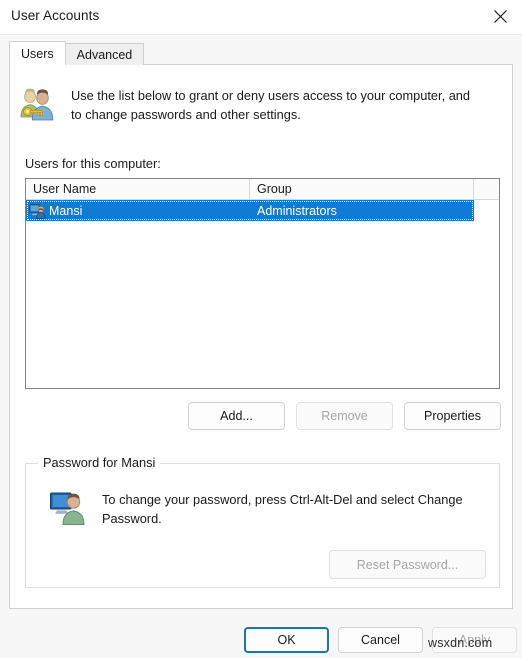  Describe the element at coordinates (138, 189) in the screenshot. I see `column-header-user-name: User Name` at that location.